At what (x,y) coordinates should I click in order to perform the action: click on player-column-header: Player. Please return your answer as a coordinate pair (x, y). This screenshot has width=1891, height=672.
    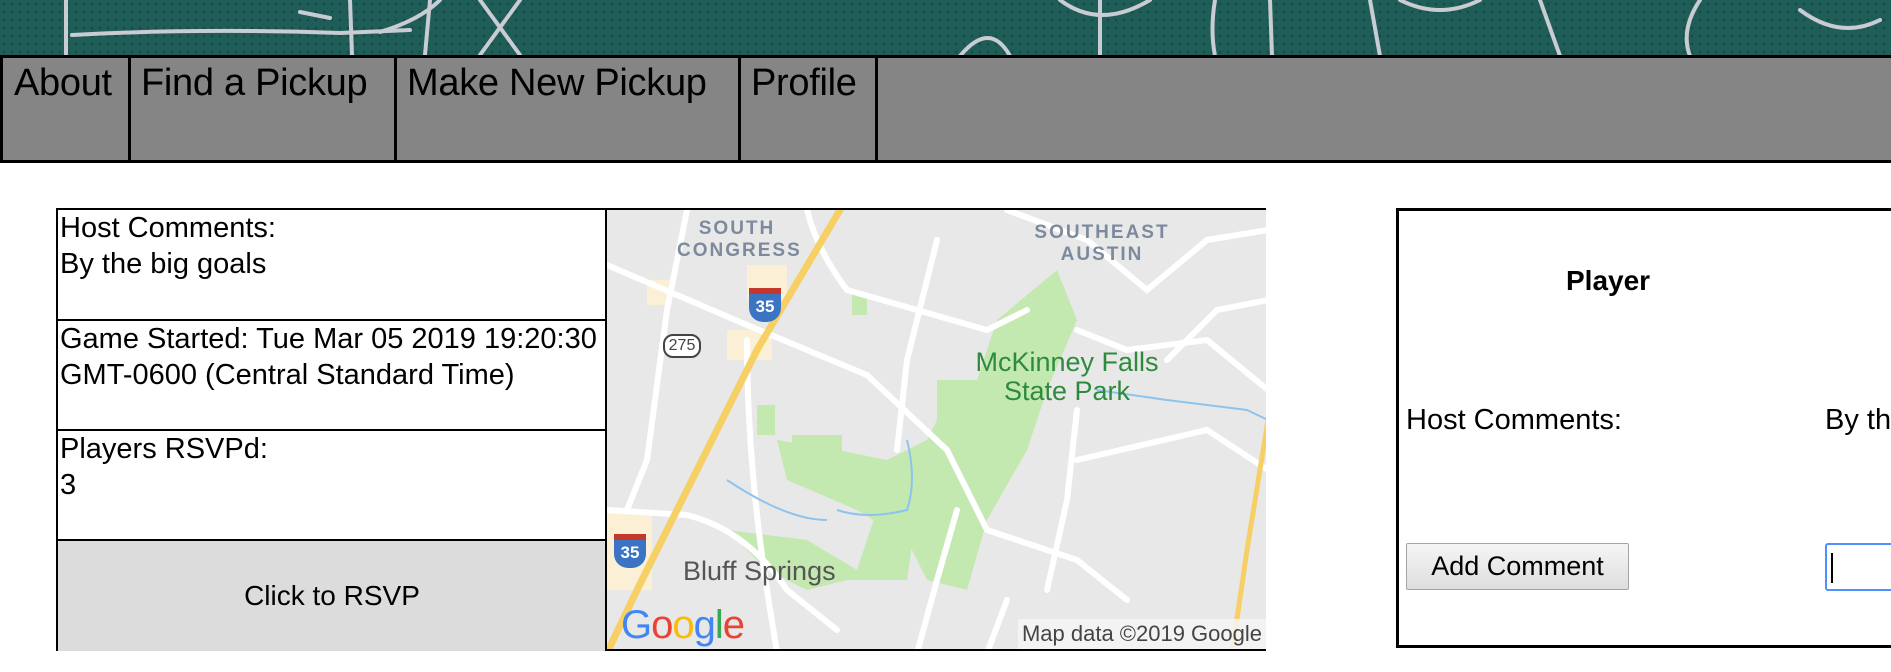
    Looking at the image, I should click on (1608, 280).